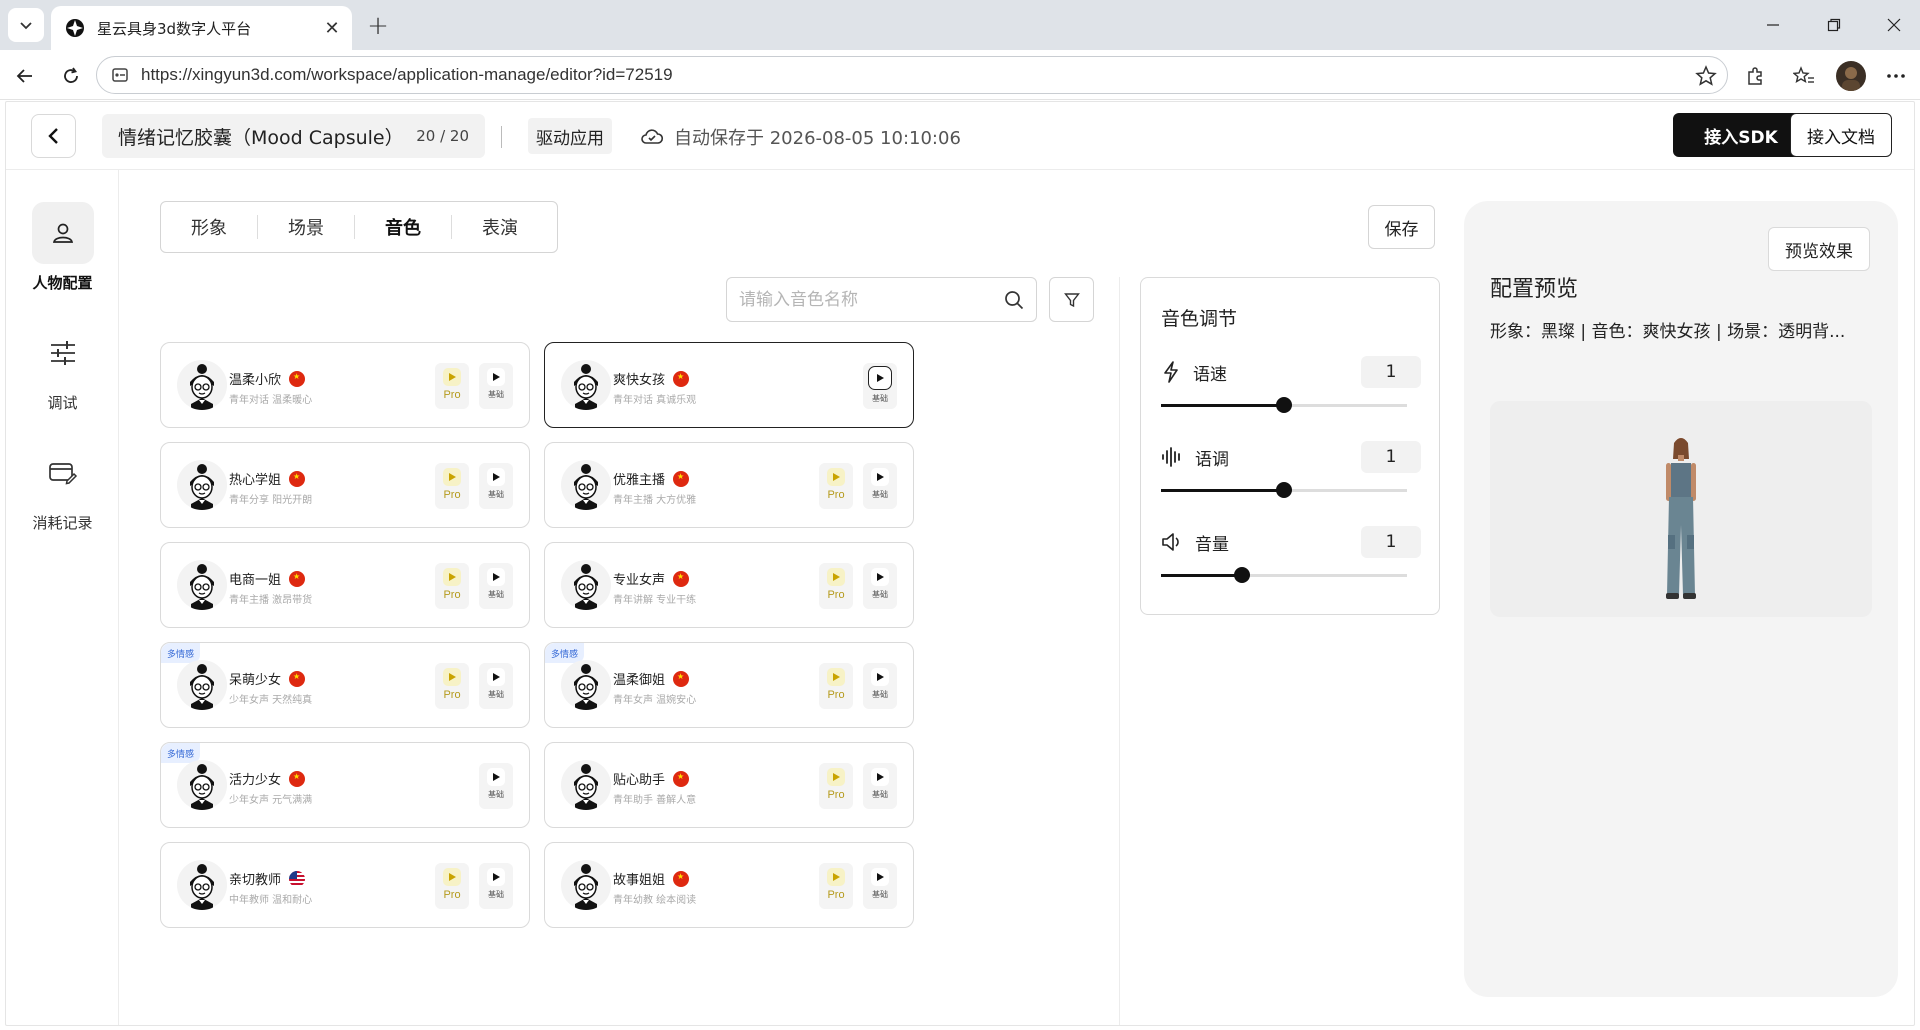 The width and height of the screenshot is (1920, 1030). Describe the element at coordinates (1291, 384) in the screenshot. I see `speed-slider-row: 语速 1` at that location.